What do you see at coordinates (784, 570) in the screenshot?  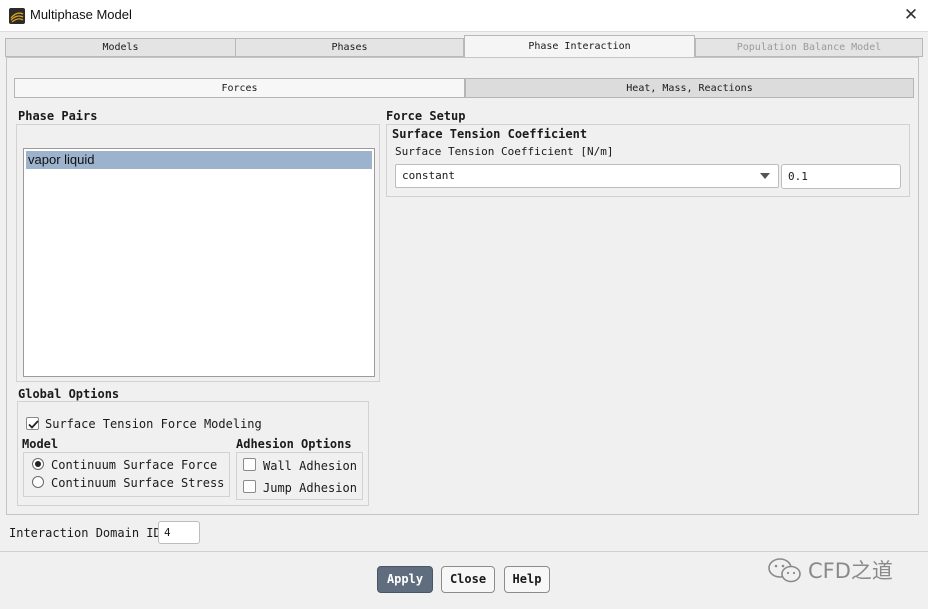 I see `wechat-icon` at bounding box center [784, 570].